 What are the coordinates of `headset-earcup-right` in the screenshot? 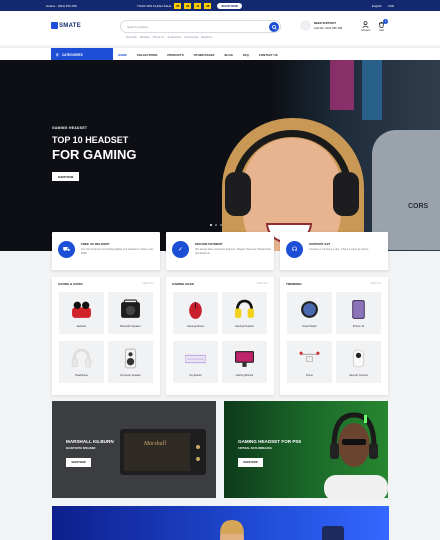 It's located at (346, 194).